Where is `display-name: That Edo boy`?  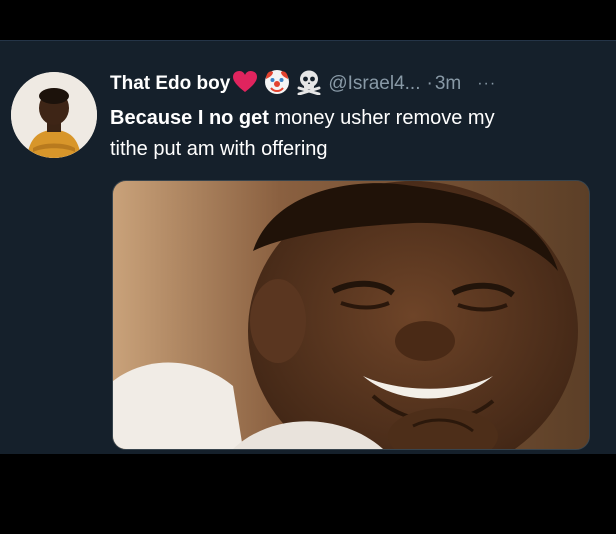
display-name: That Edo boy is located at coordinates (170, 84).